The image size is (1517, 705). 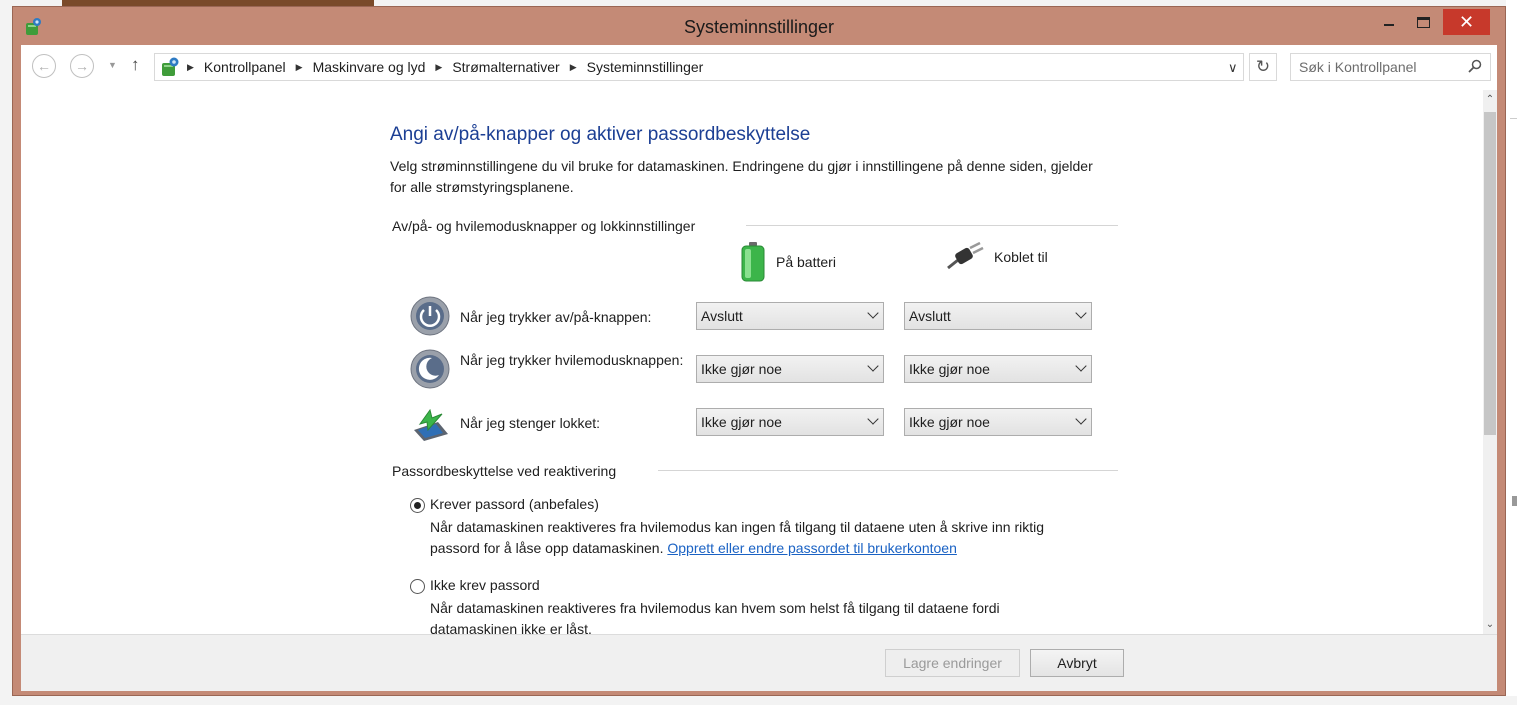 I want to click on refresh-button: ↻, so click(x=1263, y=67).